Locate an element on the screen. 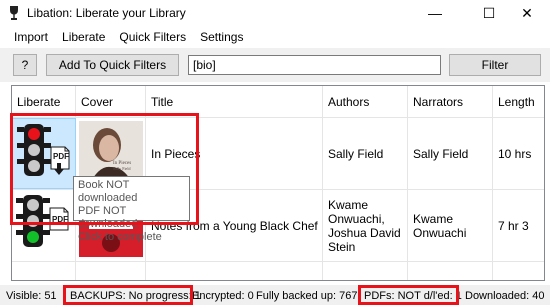  authors-cell: Kwame Onwuachi, Joshua David Stein is located at coordinates (365, 225).